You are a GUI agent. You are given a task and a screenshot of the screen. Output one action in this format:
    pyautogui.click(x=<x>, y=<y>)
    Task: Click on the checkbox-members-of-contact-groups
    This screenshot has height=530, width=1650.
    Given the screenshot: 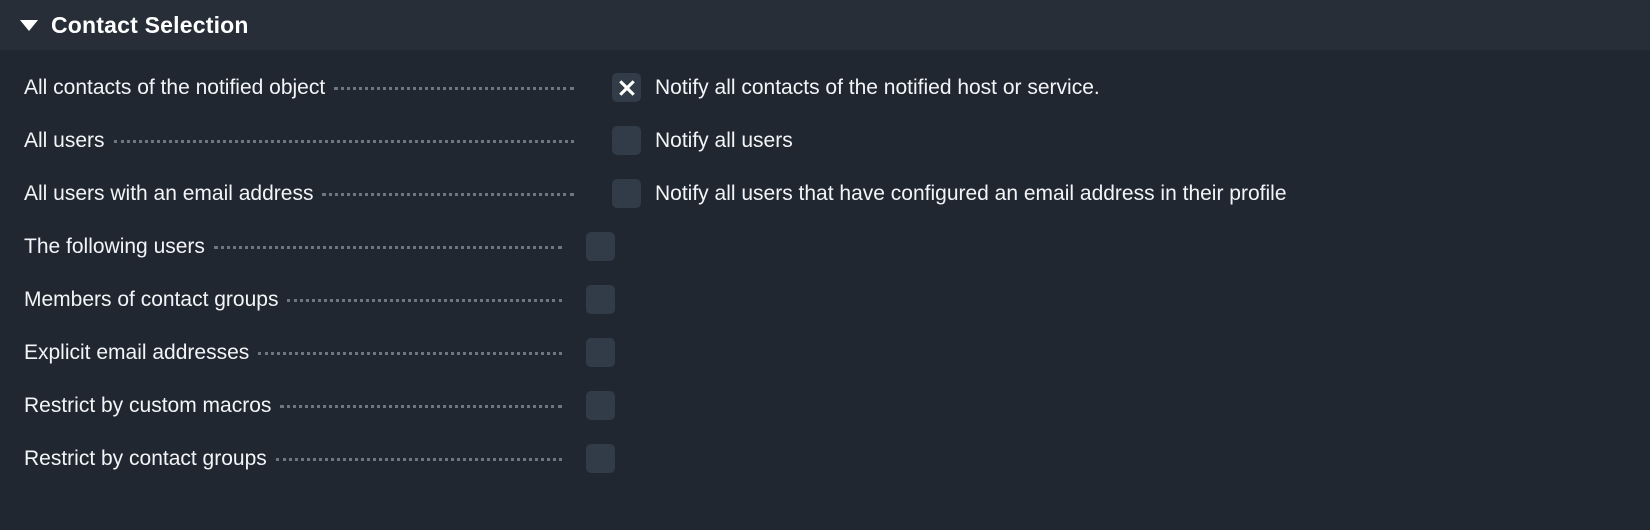 What is the action you would take?
    pyautogui.click(x=600, y=299)
    